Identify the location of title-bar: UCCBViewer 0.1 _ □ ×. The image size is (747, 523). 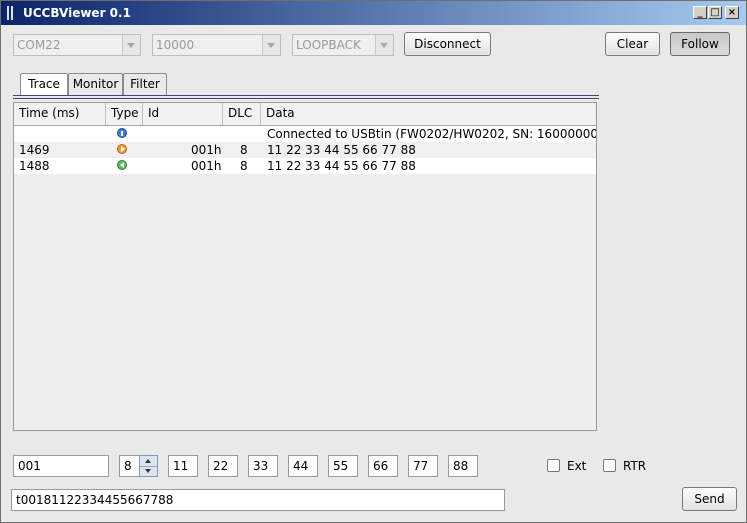
(373, 13).